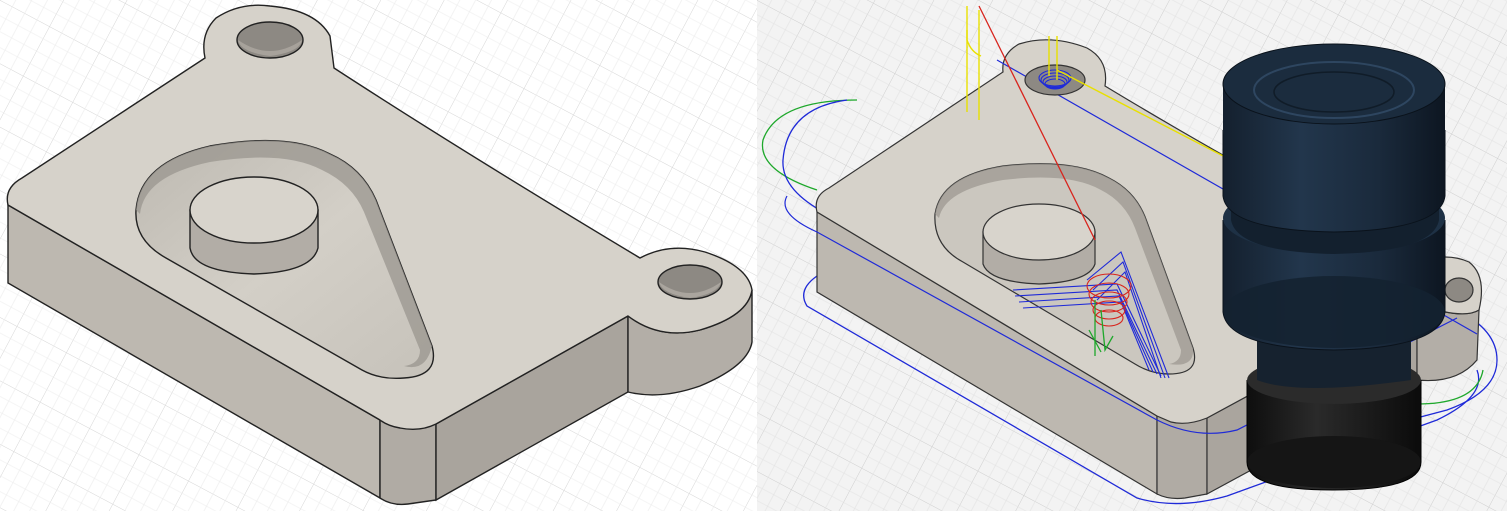  I want to click on cnc-tool-holder-icon, so click(1334, 267).